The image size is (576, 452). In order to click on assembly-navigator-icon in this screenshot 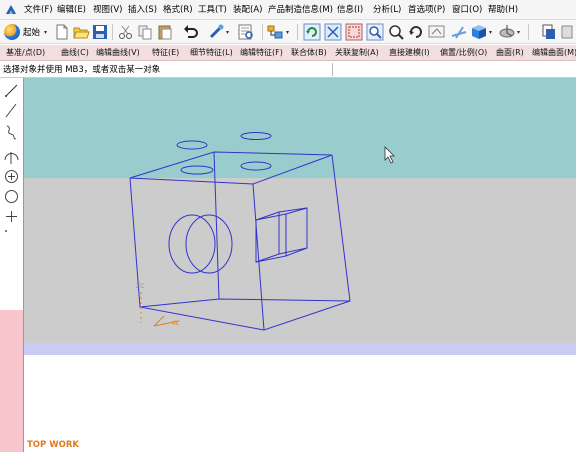, I will do `click(275, 32)`.